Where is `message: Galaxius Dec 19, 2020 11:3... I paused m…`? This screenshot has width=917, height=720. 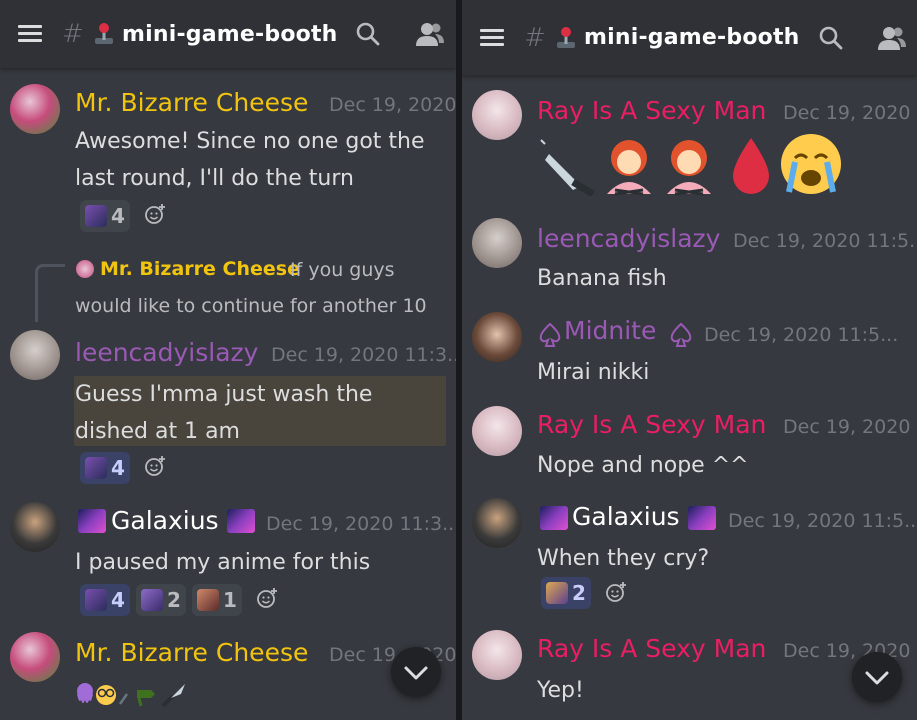 message: Galaxius Dec 19, 2020 11:3... I paused m… is located at coordinates (228, 562).